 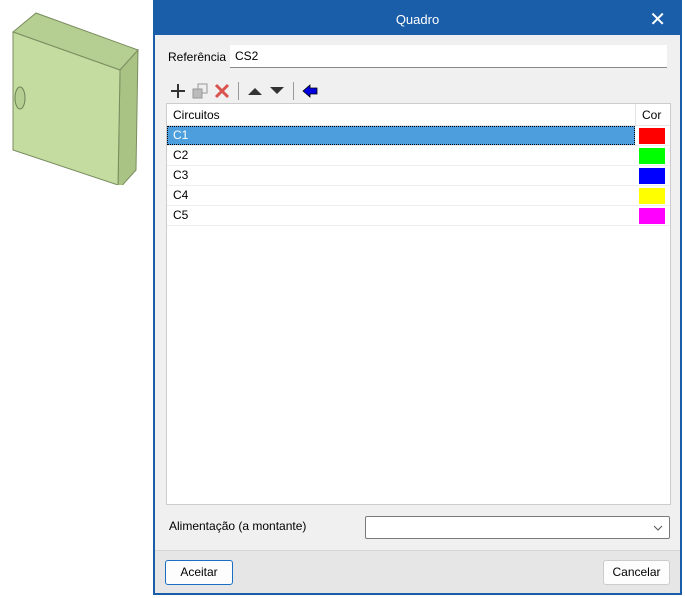 I want to click on circuit-name: C5, so click(x=181, y=215).